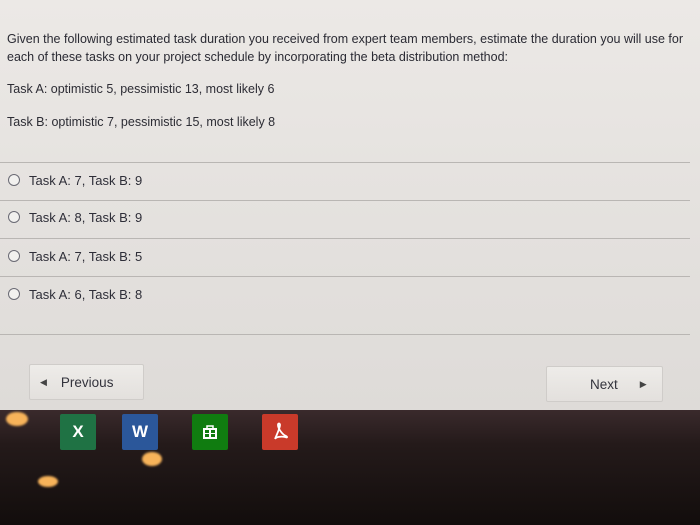 This screenshot has width=700, height=525. I want to click on acrobat-icon, so click(280, 432).